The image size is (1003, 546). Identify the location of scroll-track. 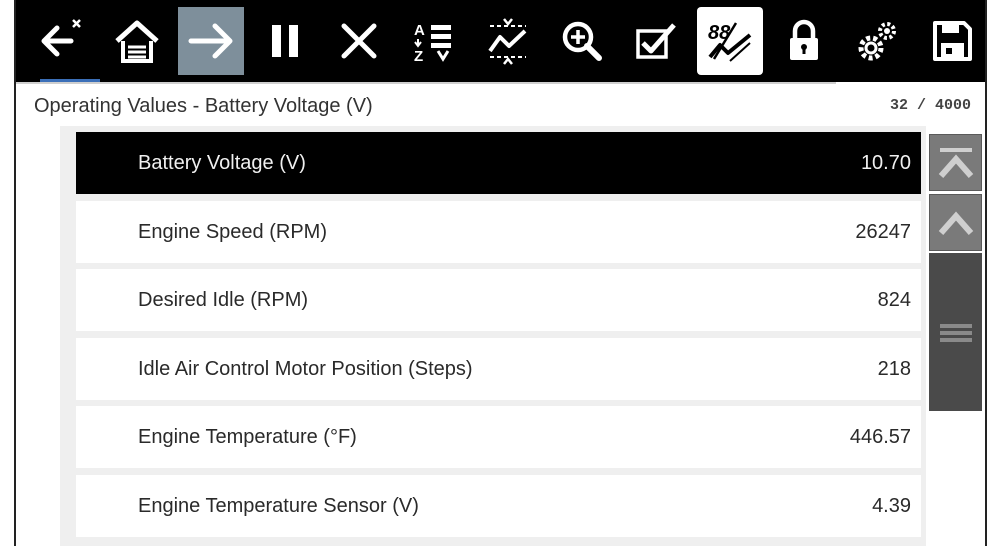
(955, 478).